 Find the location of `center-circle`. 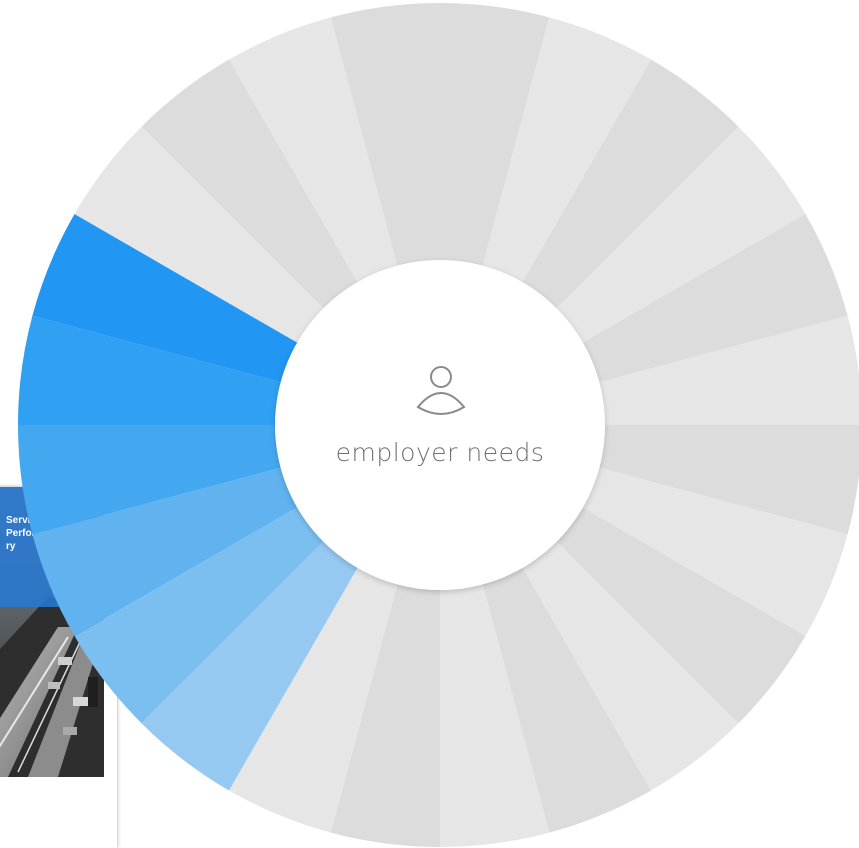

center-circle is located at coordinates (440, 425).